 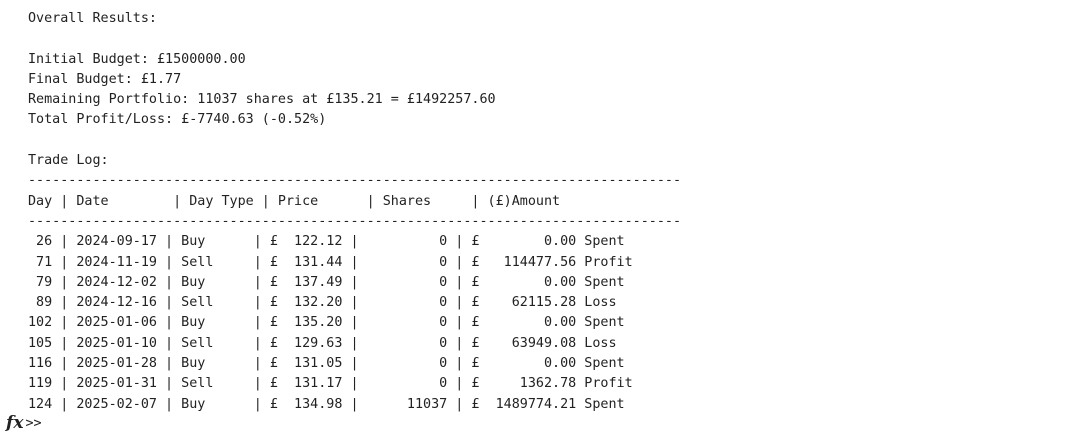 What do you see at coordinates (177, 120) in the screenshot?
I see `total-profit-loss-line: Total Profit/Loss: £-7740.63 (-0.52%)` at bounding box center [177, 120].